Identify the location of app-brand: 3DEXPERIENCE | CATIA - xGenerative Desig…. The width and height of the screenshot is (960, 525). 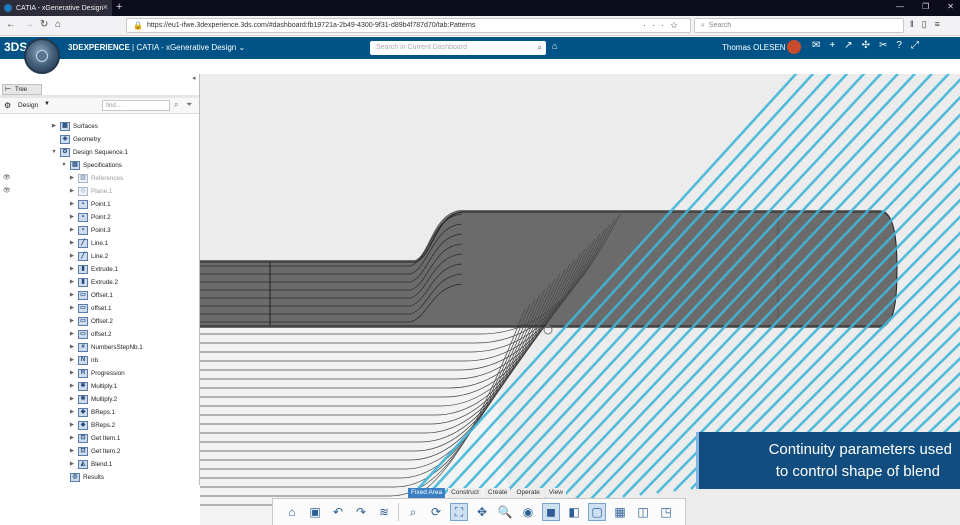
(156, 47).